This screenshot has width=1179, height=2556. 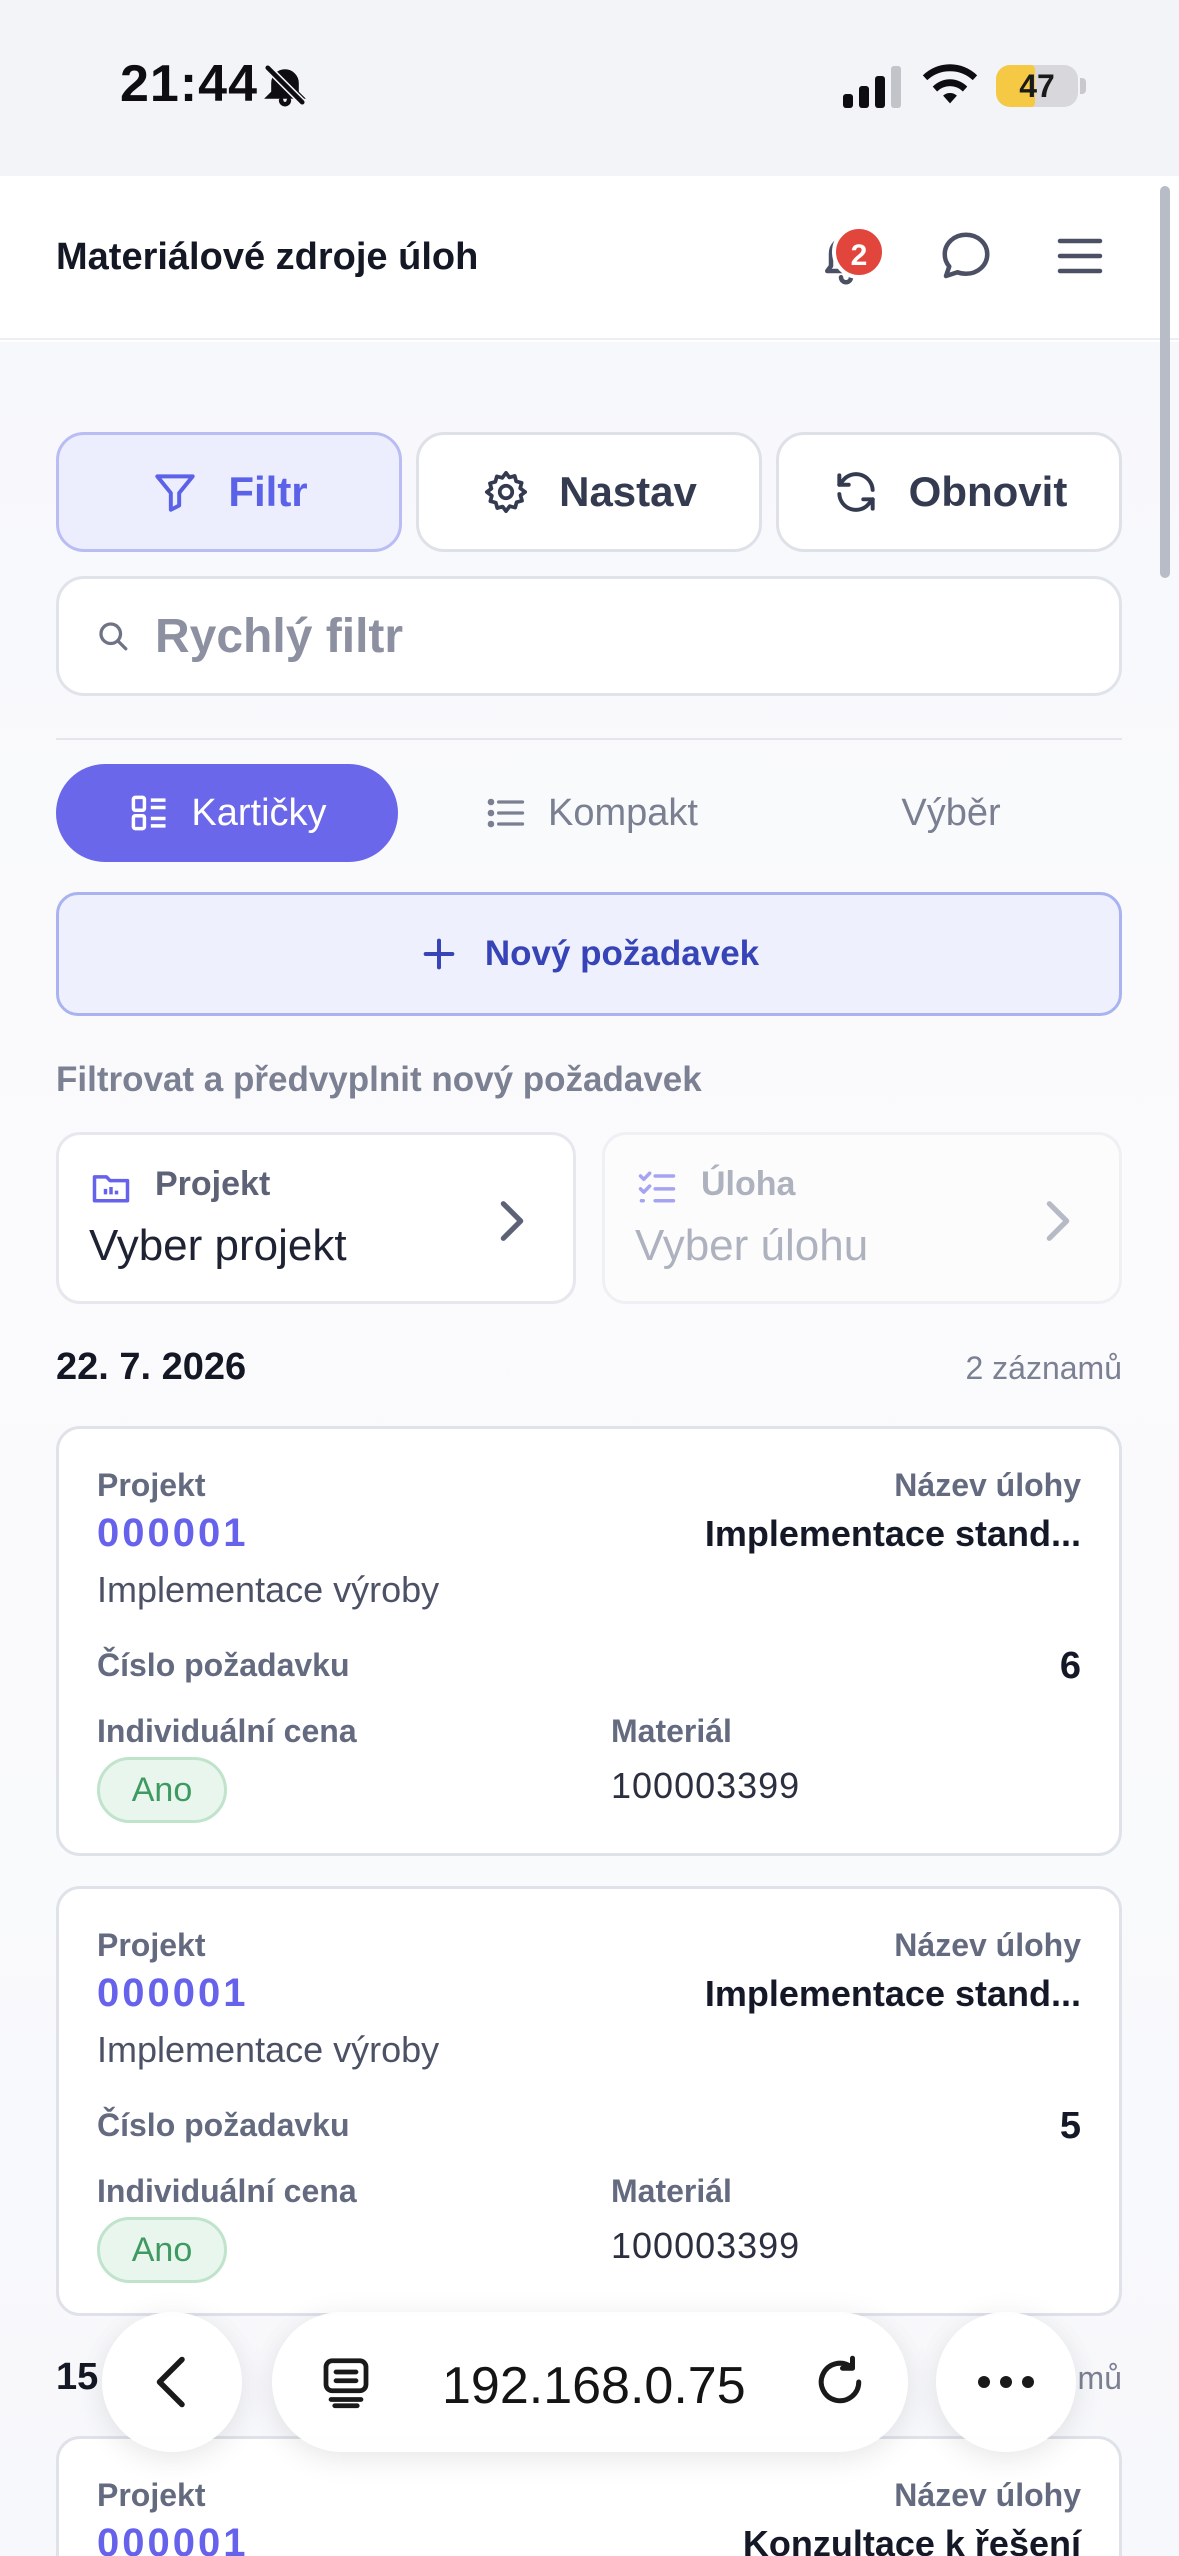 I want to click on more-button, so click(x=1006, y=2382).